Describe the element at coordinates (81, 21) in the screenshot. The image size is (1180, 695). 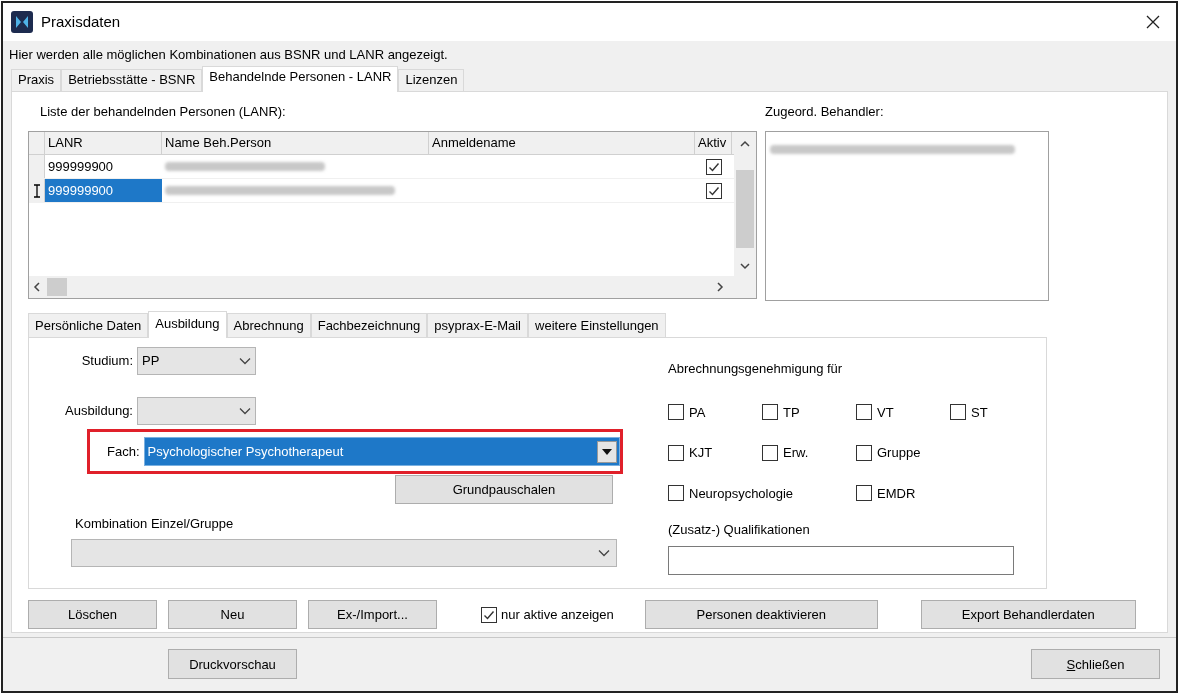
I see `window-title: Praxisdaten` at that location.